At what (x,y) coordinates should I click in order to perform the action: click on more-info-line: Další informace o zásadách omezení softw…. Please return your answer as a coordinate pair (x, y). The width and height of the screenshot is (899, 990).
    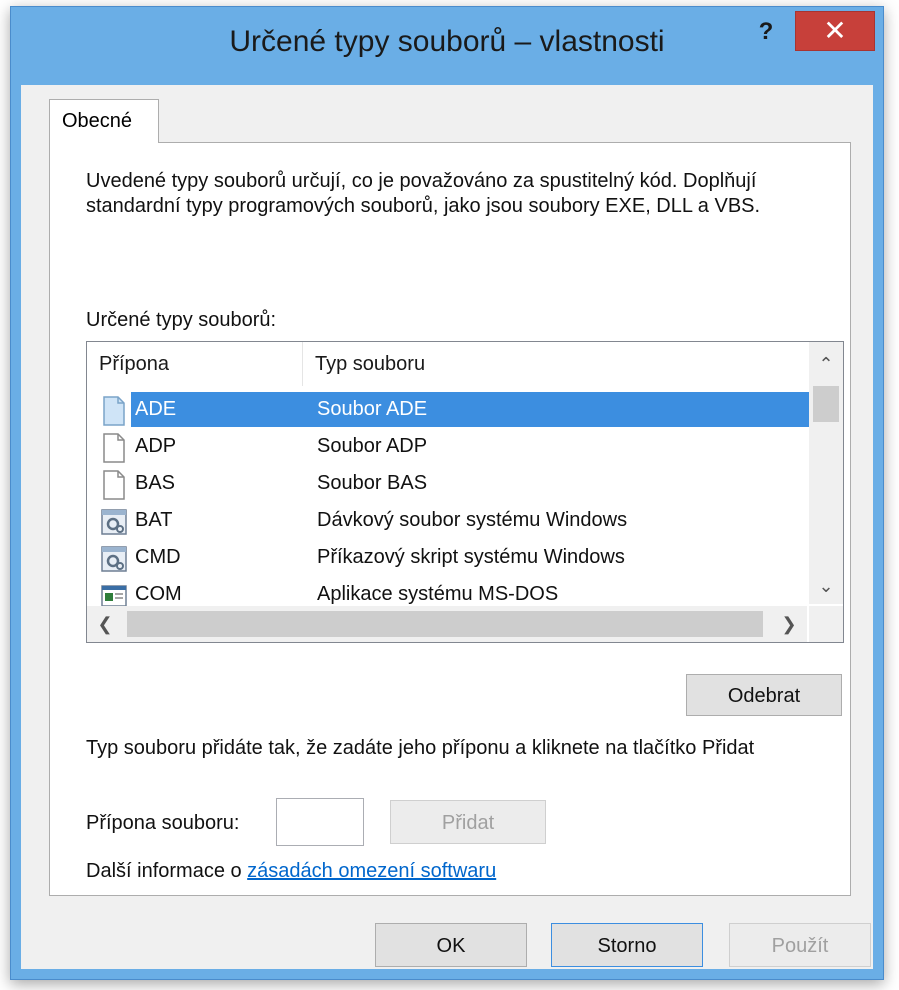
    Looking at the image, I should click on (291, 871).